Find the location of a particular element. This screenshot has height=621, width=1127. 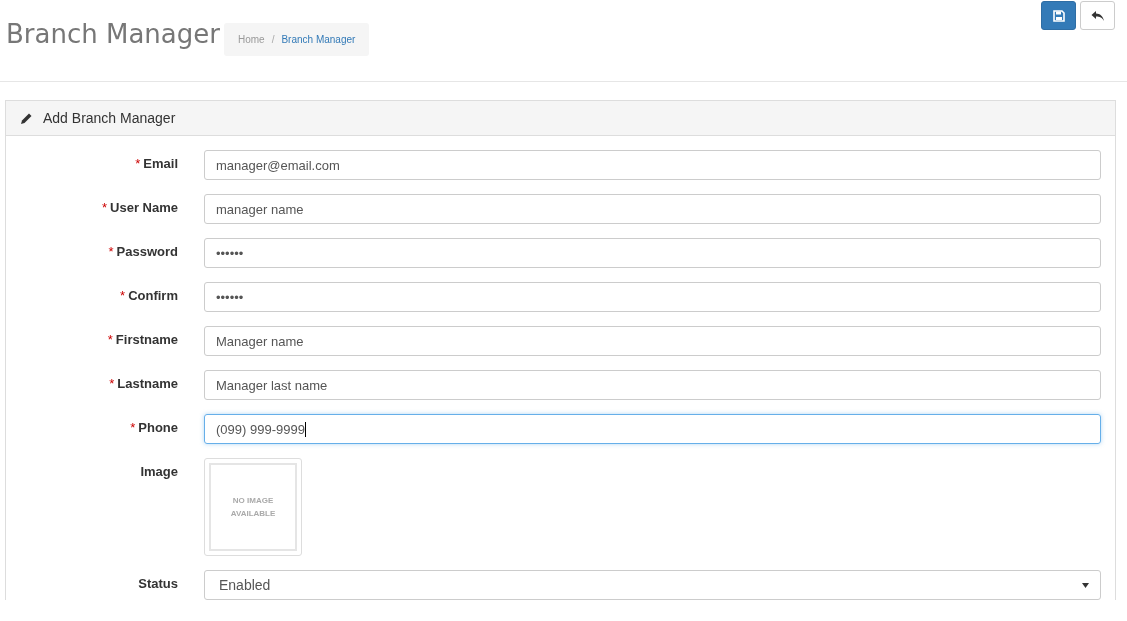

breadcrumb-link: Branch Manager is located at coordinates (318, 39).